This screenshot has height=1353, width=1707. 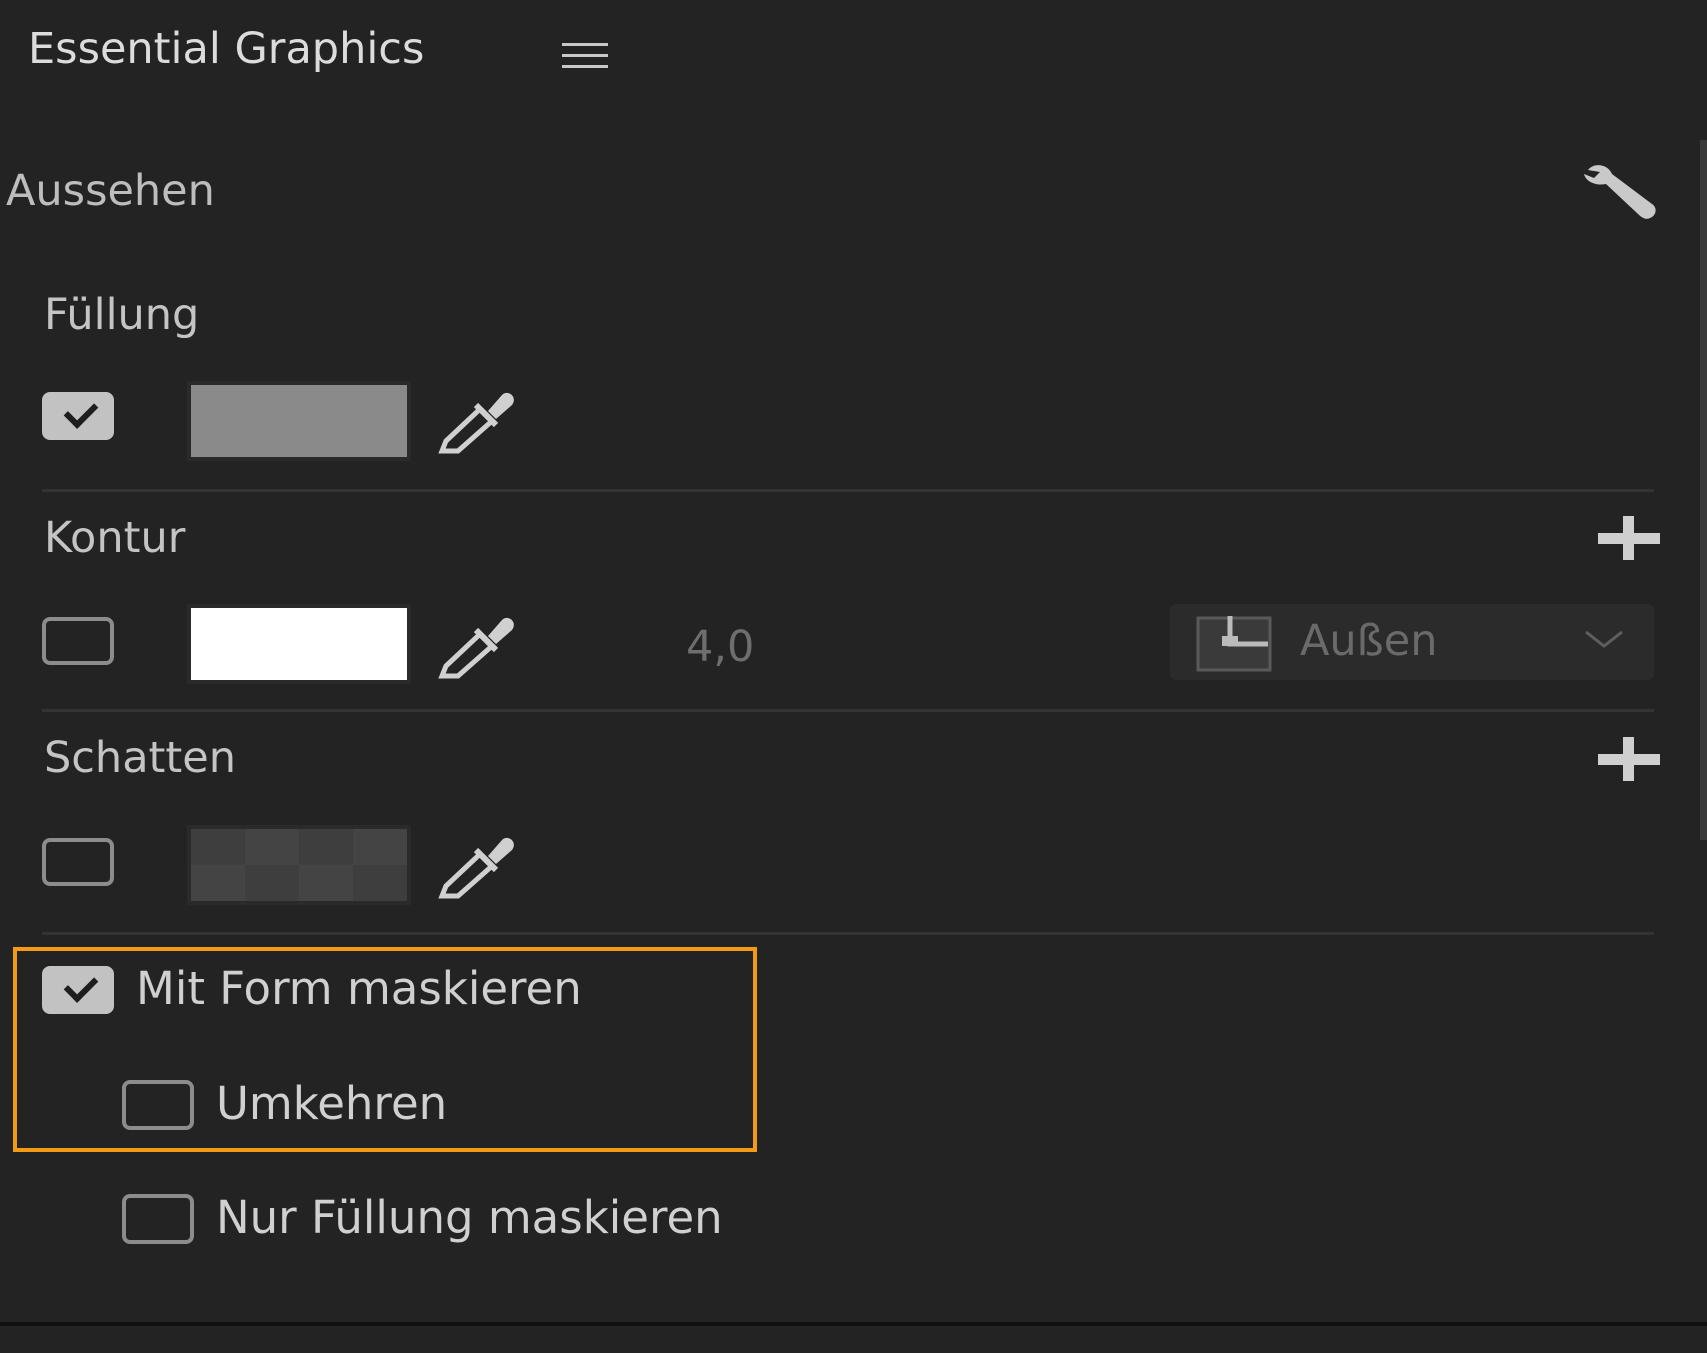 I want to click on panel-title: Essential Graphics, so click(x=226, y=49).